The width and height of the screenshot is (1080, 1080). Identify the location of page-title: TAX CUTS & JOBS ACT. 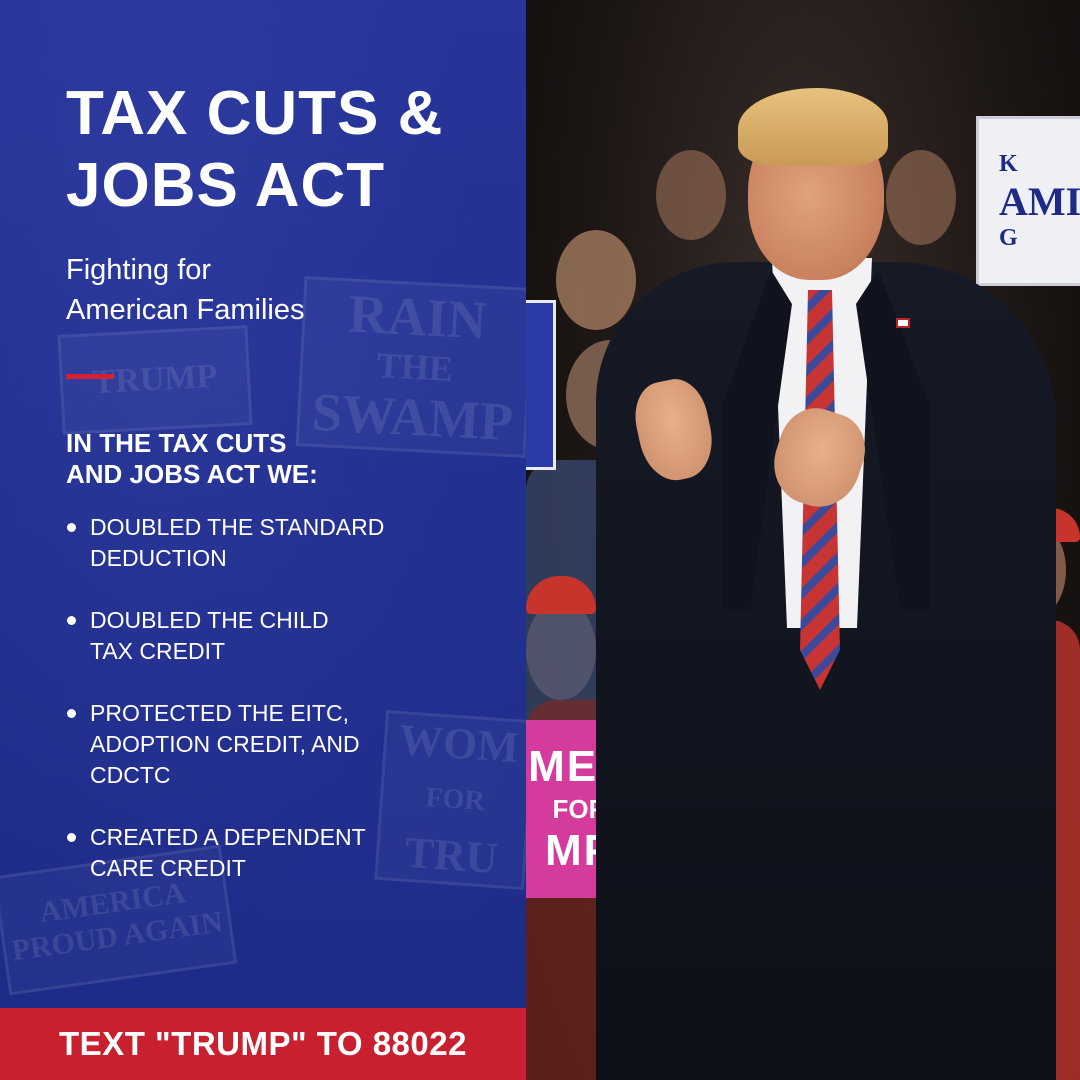
(286, 150).